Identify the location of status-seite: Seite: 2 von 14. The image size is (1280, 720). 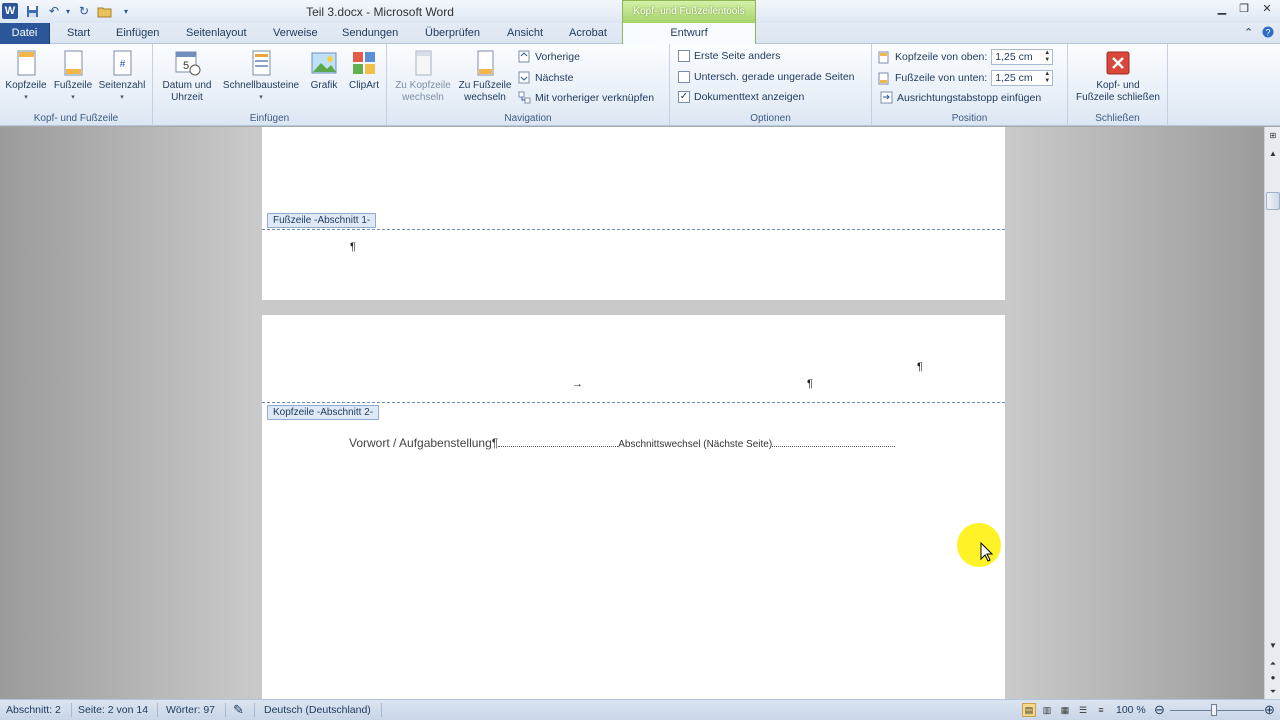
(113, 710).